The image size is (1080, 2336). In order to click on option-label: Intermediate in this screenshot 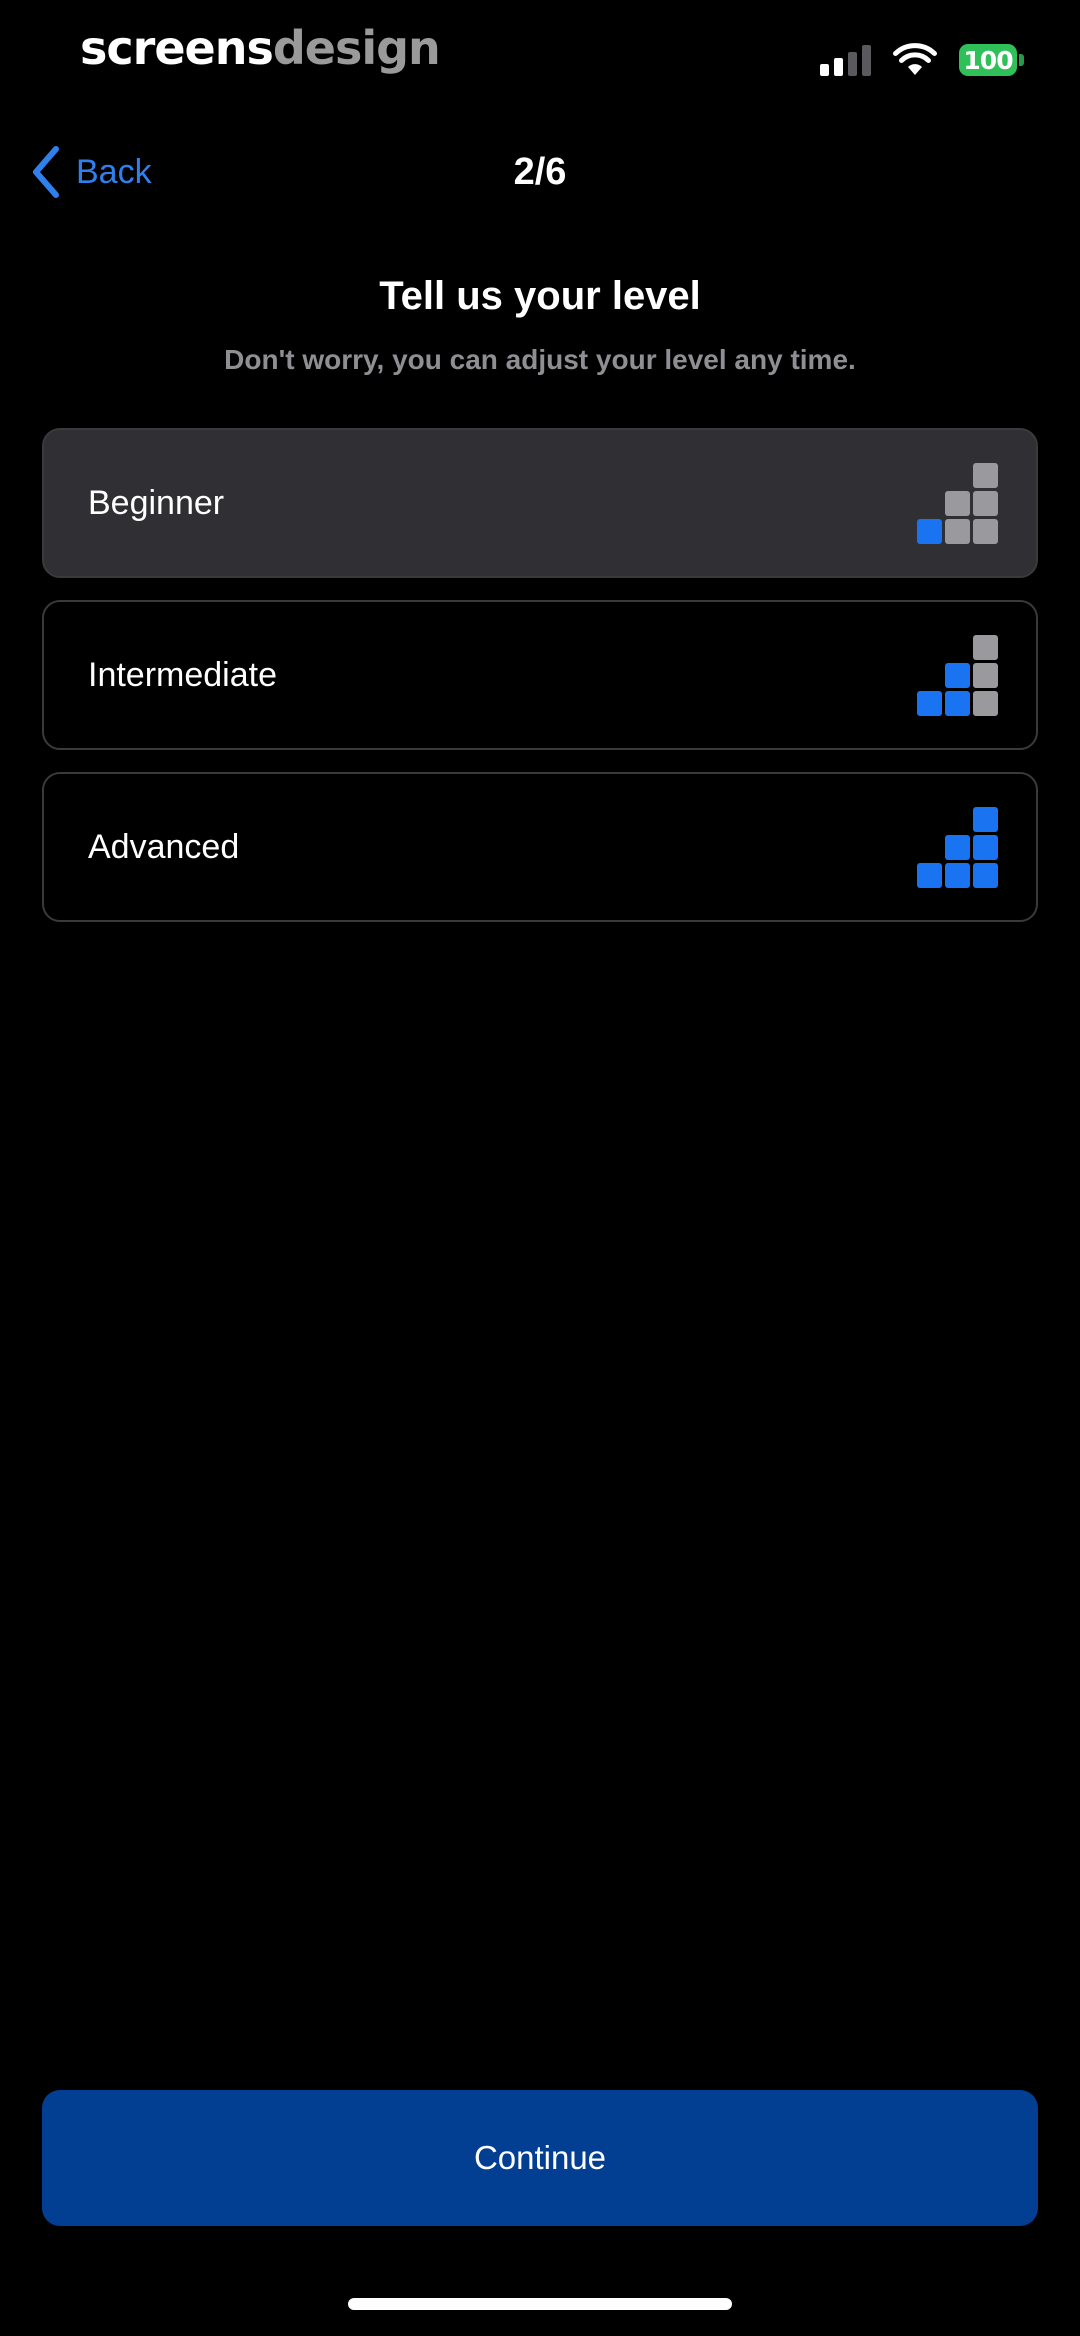, I will do `click(182, 674)`.